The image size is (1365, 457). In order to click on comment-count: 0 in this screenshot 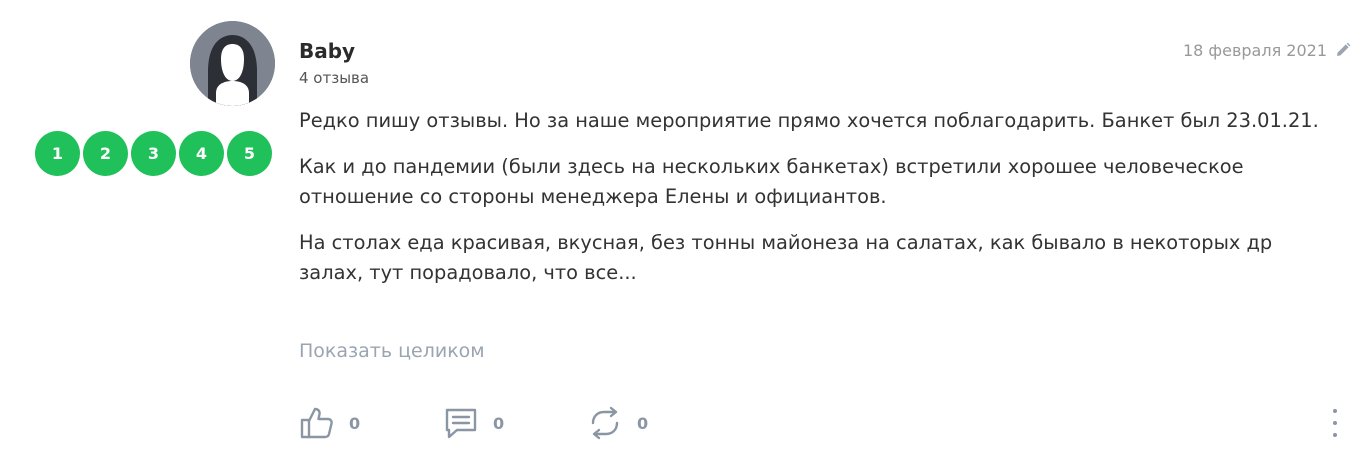, I will do `click(499, 423)`.